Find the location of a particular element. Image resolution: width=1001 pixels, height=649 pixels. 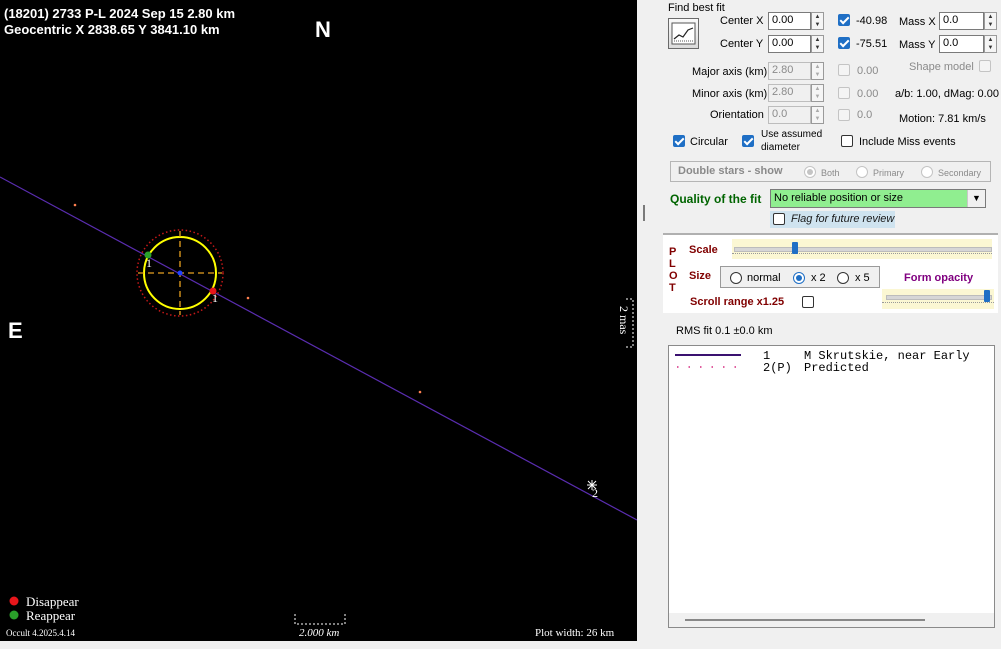

plot-letter: T is located at coordinates (672, 288).